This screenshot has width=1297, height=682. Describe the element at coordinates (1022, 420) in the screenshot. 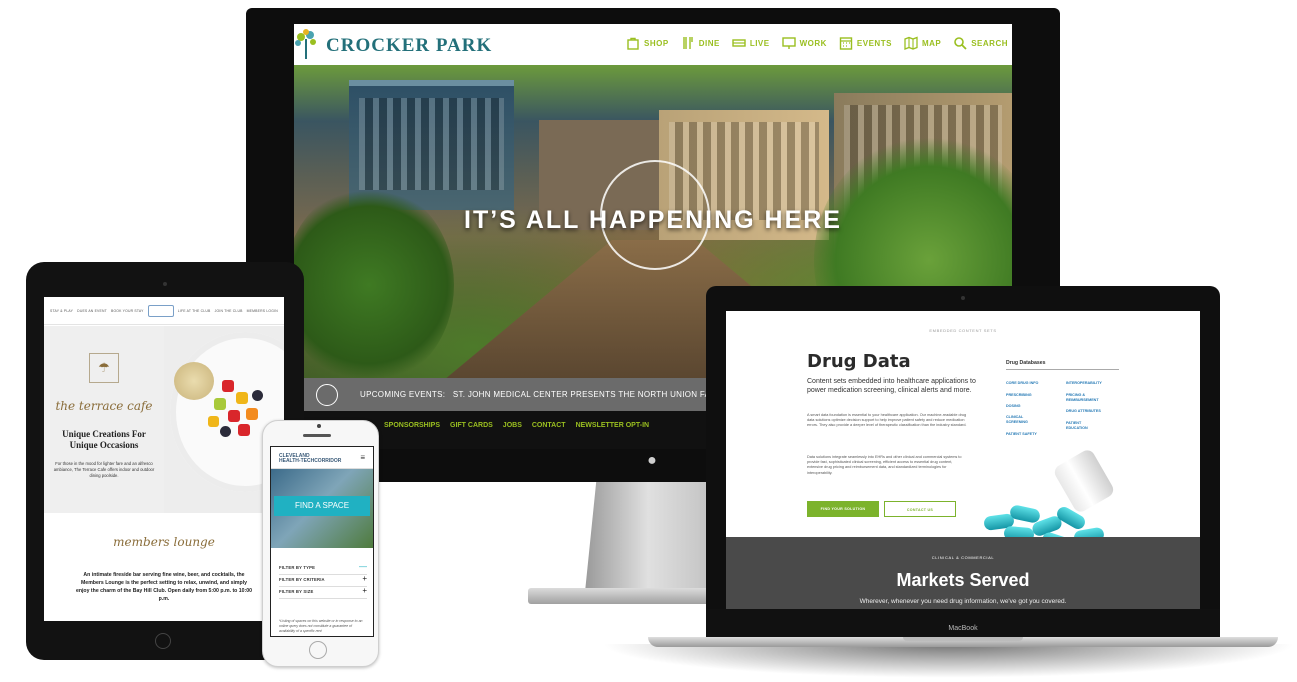

I see `side-nav-clinical-screening: CLINICAL SCREENING` at that location.